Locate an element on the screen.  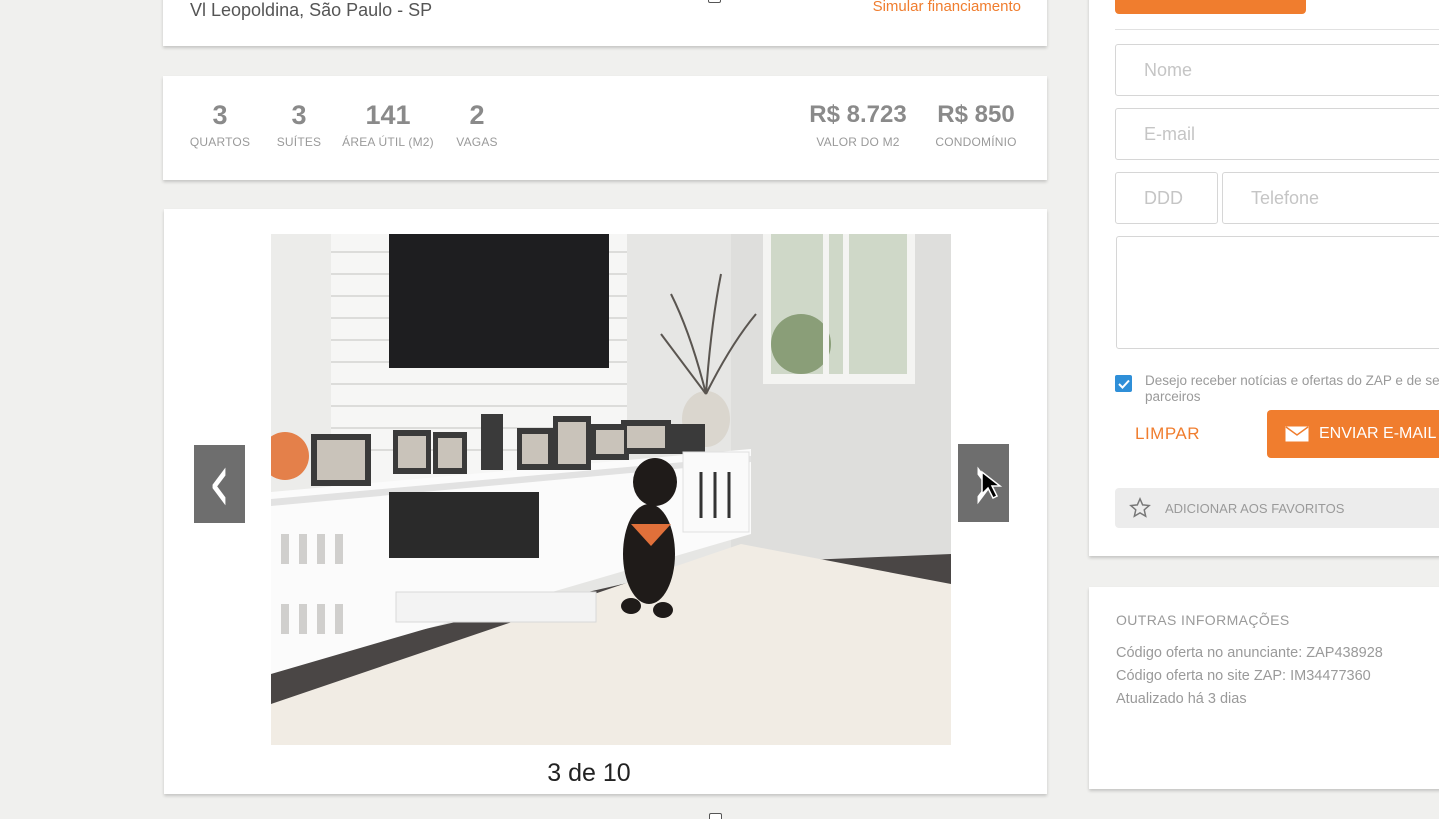
site-offer-code: Código oferta no site ZAP: IM34477360 is located at coordinates (1243, 676).